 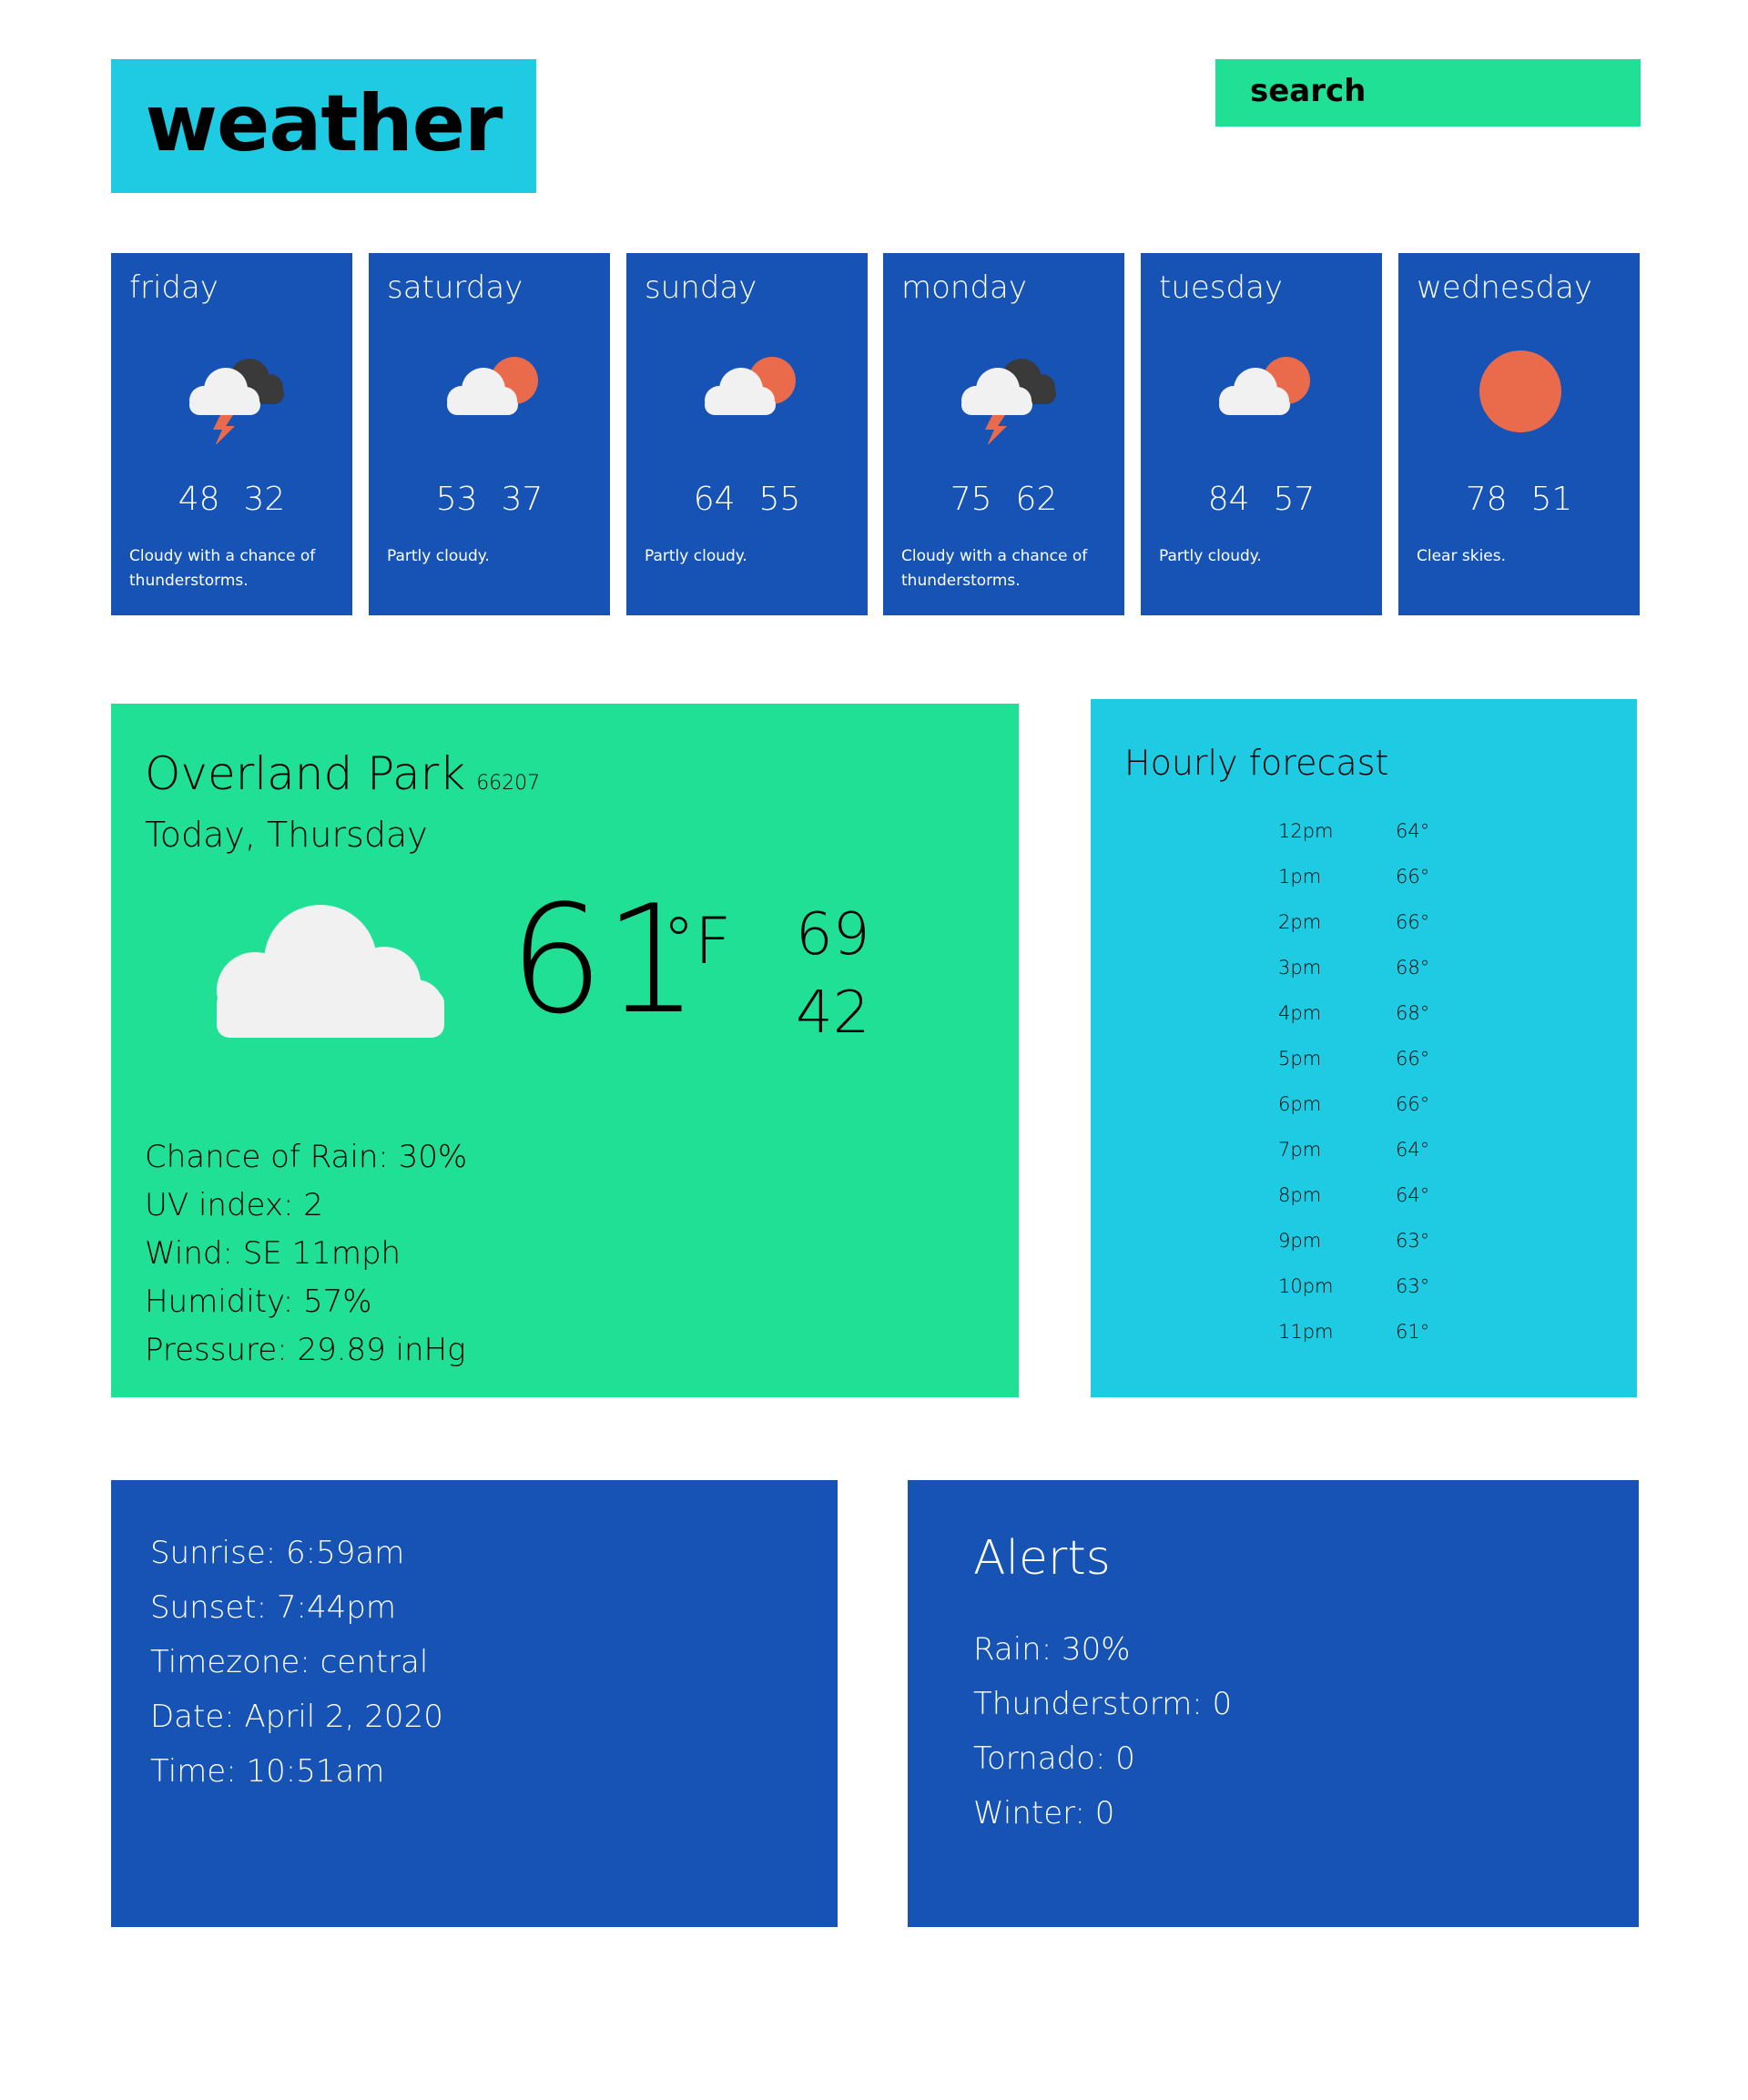 What do you see at coordinates (305, 773) in the screenshot?
I see `city-name: Overland Park` at bounding box center [305, 773].